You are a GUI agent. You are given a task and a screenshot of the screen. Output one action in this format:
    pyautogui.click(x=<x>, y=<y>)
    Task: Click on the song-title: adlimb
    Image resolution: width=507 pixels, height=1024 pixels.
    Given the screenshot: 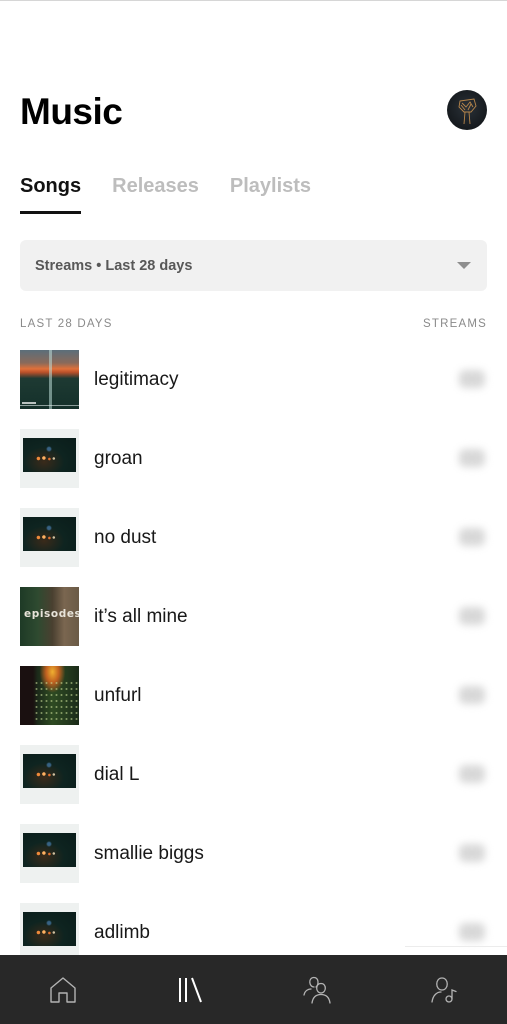 What is the action you would take?
    pyautogui.click(x=122, y=932)
    